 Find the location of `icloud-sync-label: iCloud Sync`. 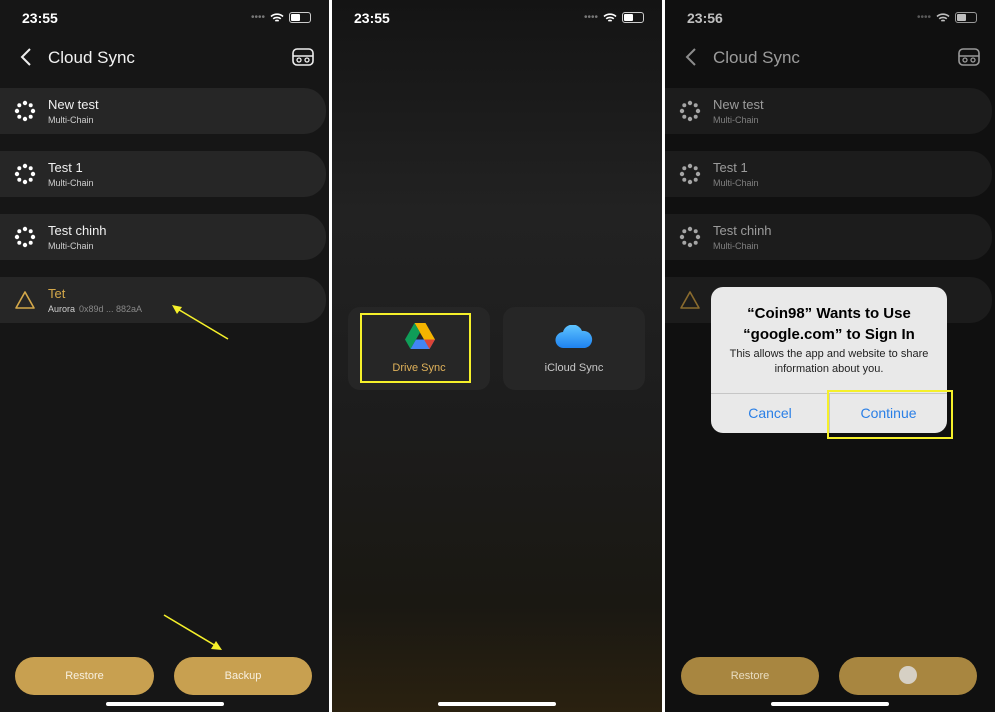

icloud-sync-label: iCloud Sync is located at coordinates (574, 368).